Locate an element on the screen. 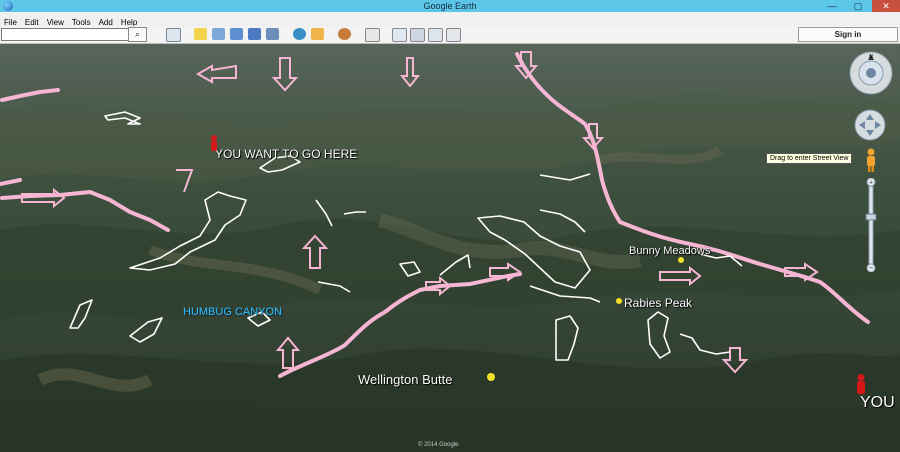 This screenshot has height=452, width=900. sunlight-icon is located at coordinates (317, 34).